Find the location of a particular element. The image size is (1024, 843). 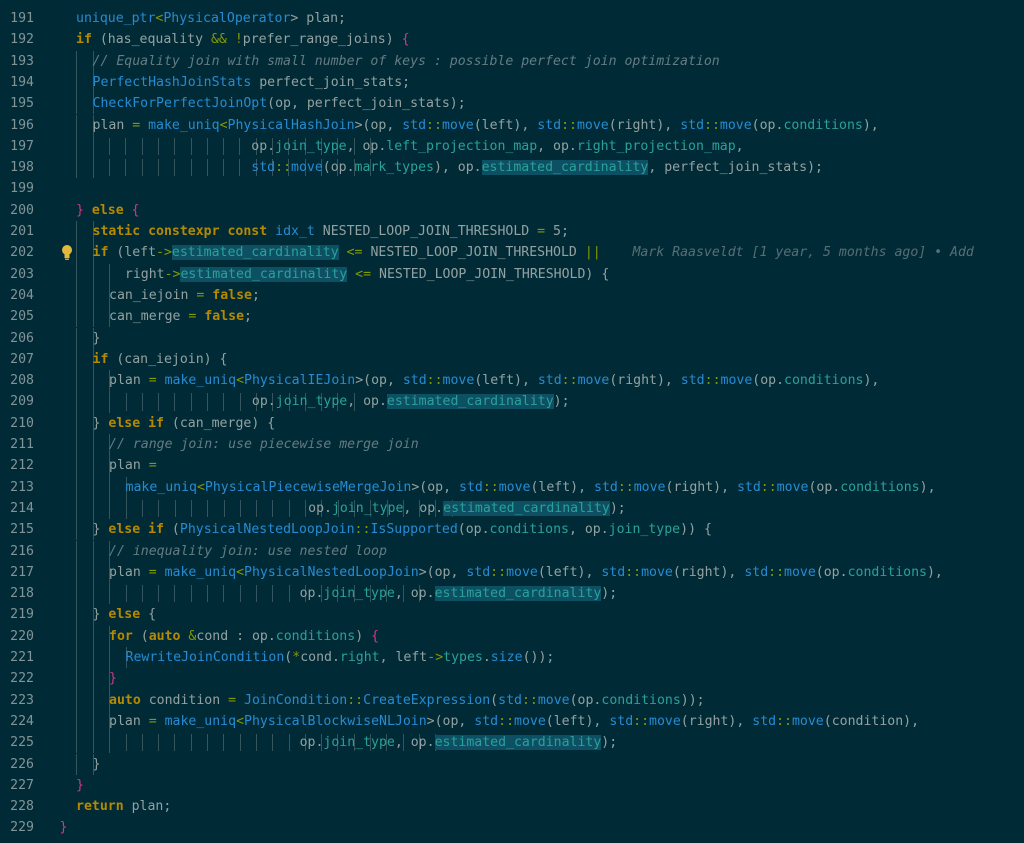

code-line: 222} is located at coordinates (512, 678).